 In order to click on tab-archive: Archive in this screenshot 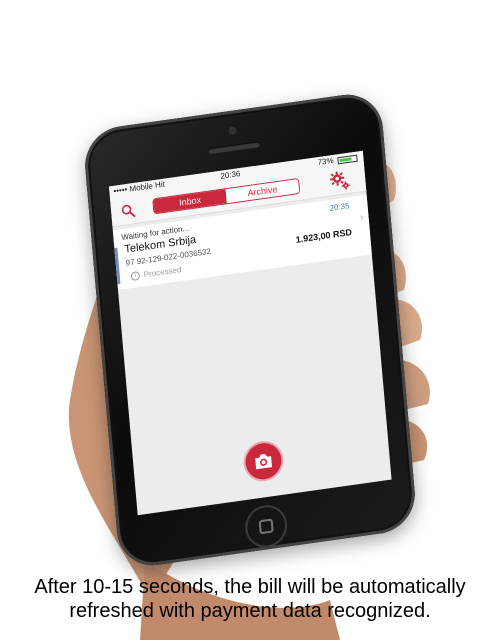, I will do `click(262, 191)`.